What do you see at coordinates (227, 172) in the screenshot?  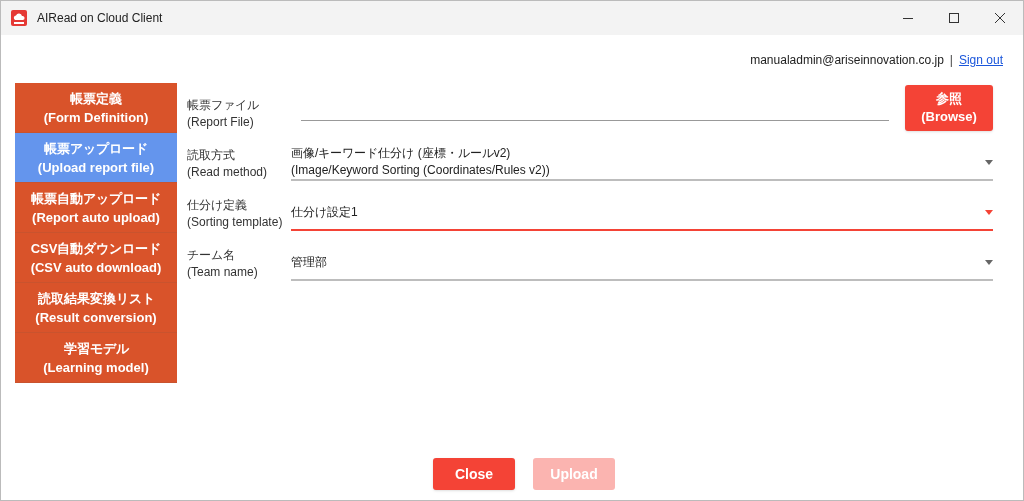 I see `field-sublabel: (Read method)` at bounding box center [227, 172].